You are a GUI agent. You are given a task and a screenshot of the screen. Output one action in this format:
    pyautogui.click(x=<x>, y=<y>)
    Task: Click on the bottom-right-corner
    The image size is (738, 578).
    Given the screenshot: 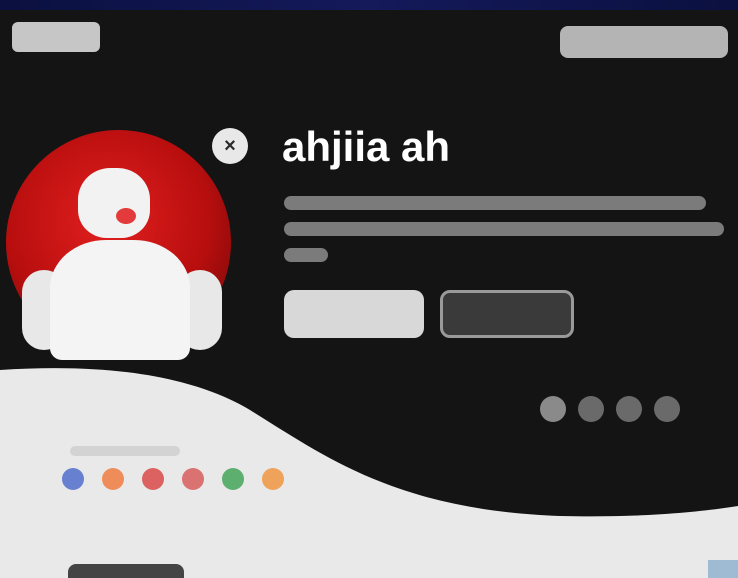 What is the action you would take?
    pyautogui.click(x=723, y=569)
    